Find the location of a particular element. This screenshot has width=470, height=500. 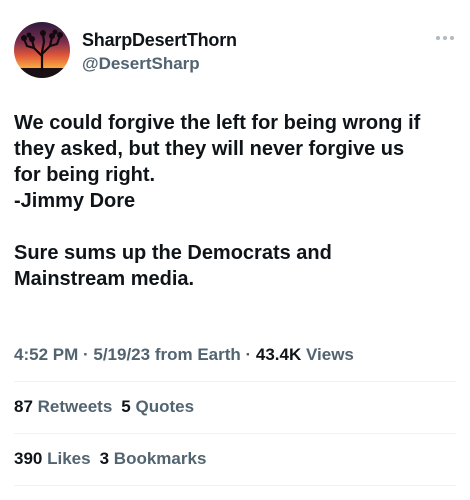

quotes-stat: 5 Quotes is located at coordinates (157, 406).